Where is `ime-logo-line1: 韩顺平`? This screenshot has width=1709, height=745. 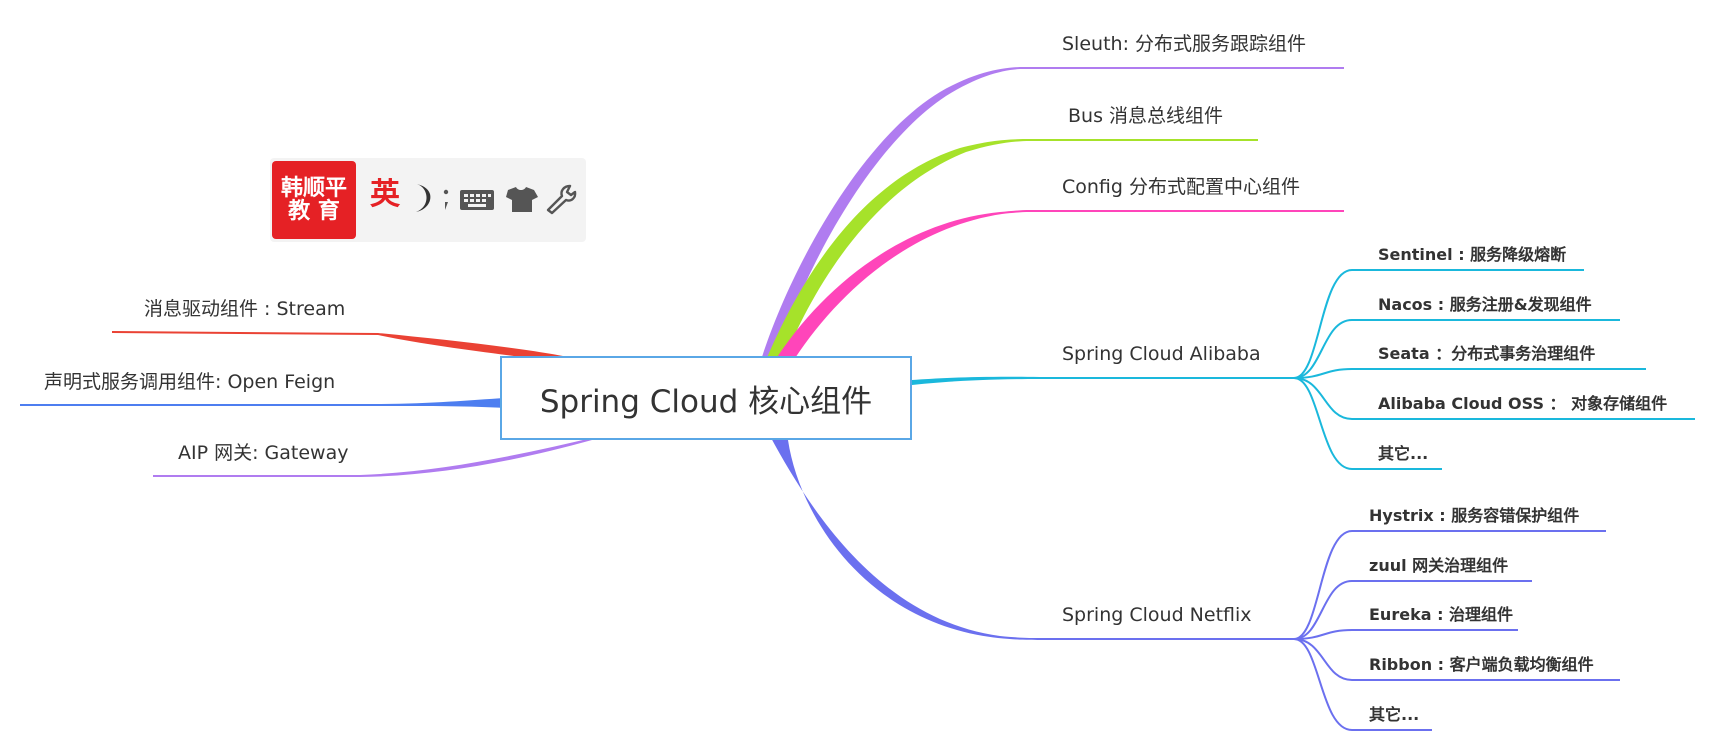
ime-logo-line1: 韩顺平 is located at coordinates (313, 188).